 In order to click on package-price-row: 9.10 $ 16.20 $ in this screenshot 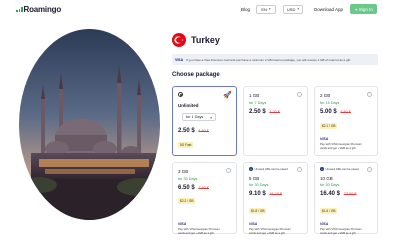, I will do `click(265, 194)`.